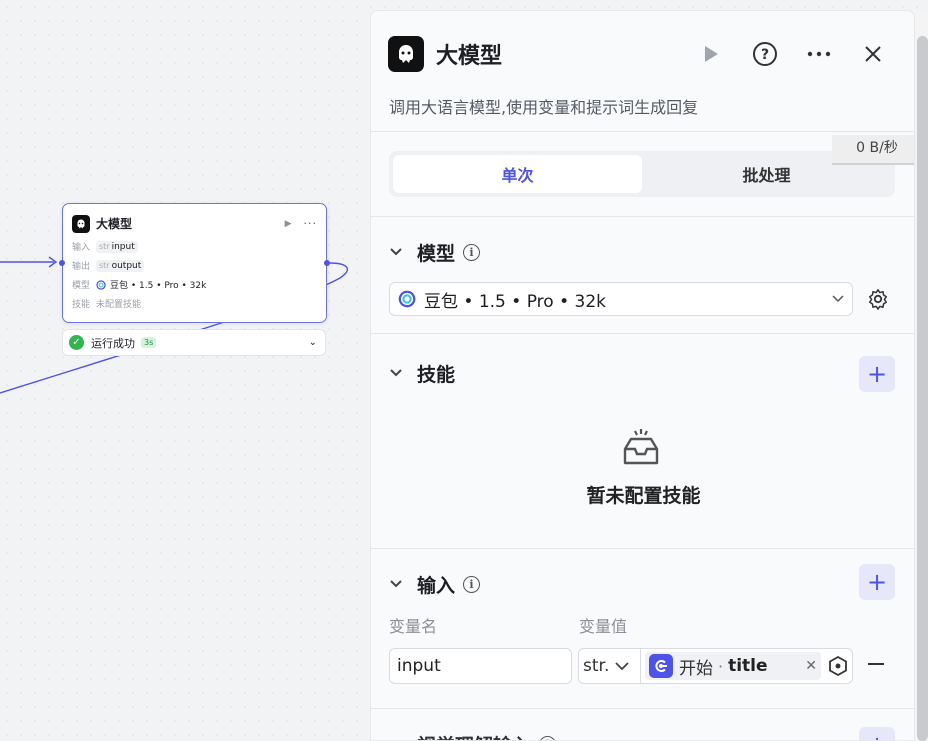  What do you see at coordinates (76, 342) in the screenshot?
I see `success-check-icon: ✓` at bounding box center [76, 342].